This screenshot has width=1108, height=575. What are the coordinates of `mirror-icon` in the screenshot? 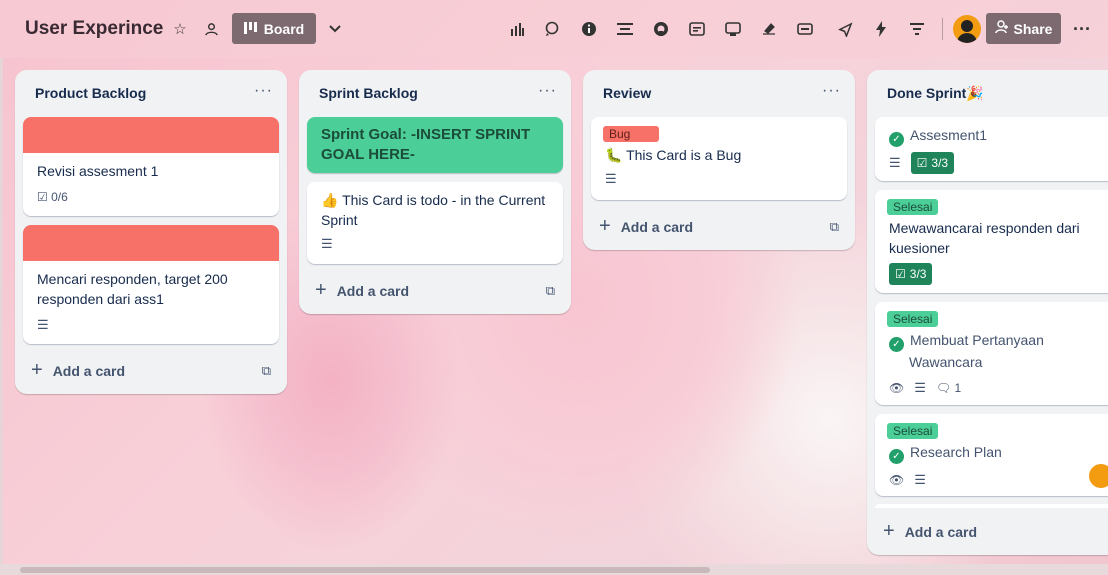 It's located at (733, 29).